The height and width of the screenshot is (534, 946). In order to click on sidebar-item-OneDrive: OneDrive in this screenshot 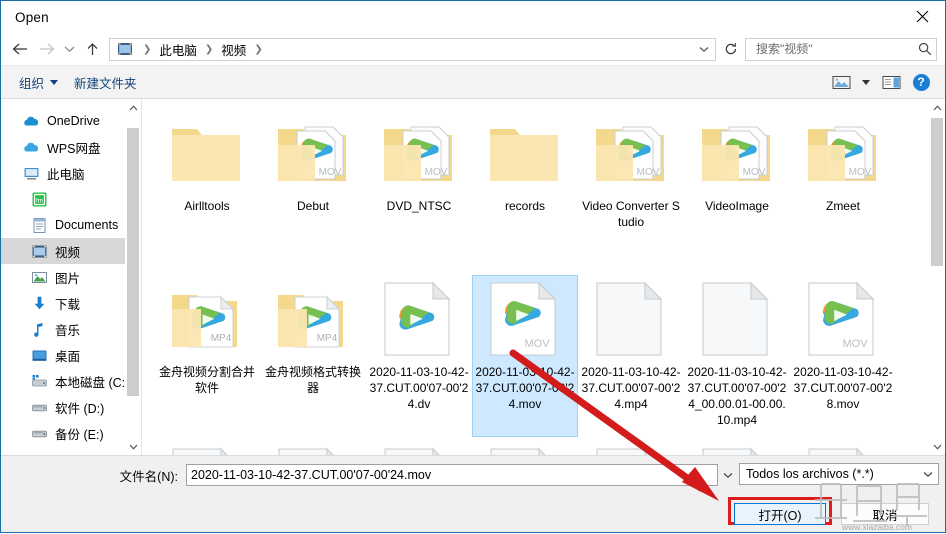, I will do `click(71, 121)`.